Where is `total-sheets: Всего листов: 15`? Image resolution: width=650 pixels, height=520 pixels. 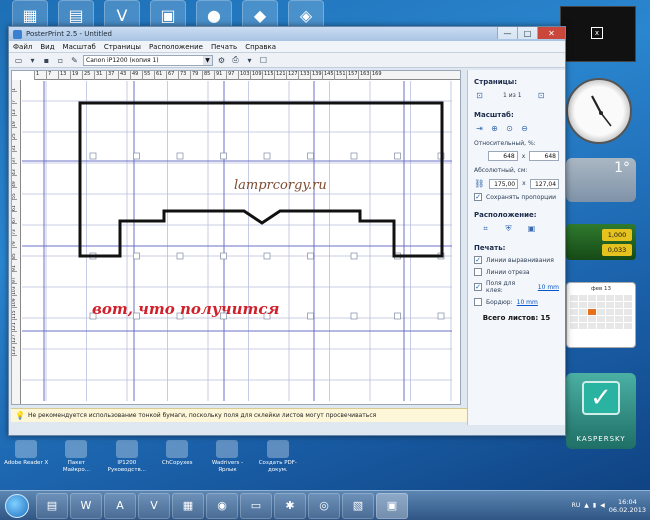 total-sheets: Всего листов: 15 is located at coordinates (516, 318).